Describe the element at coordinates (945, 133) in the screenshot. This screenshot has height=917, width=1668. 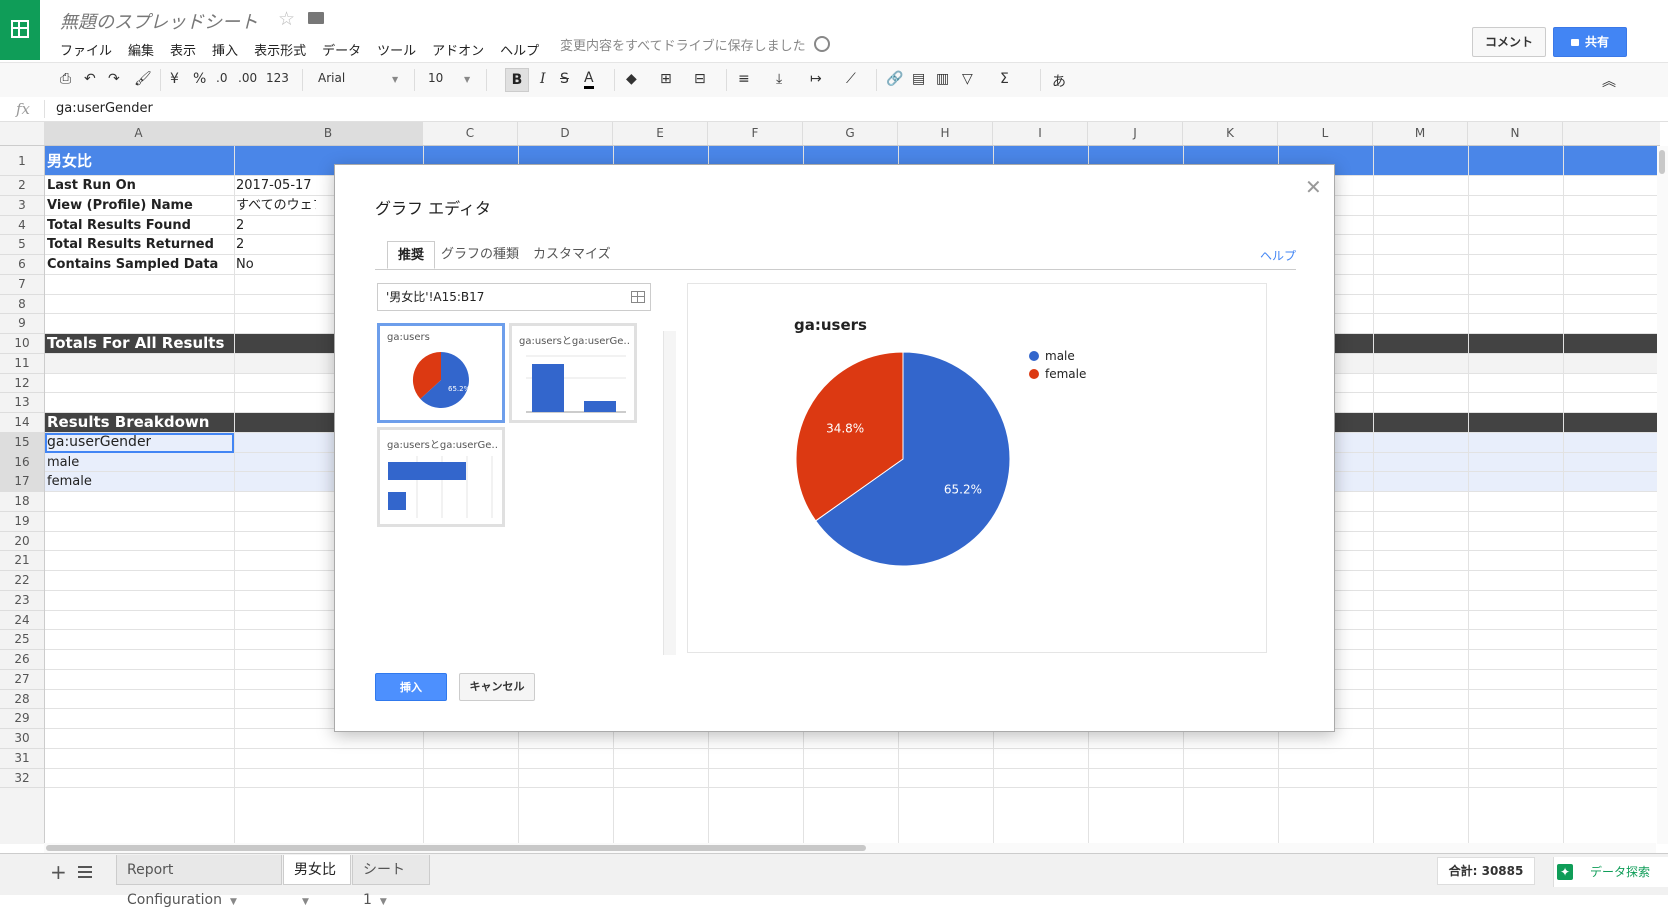
I see `column-header-h: H` at that location.